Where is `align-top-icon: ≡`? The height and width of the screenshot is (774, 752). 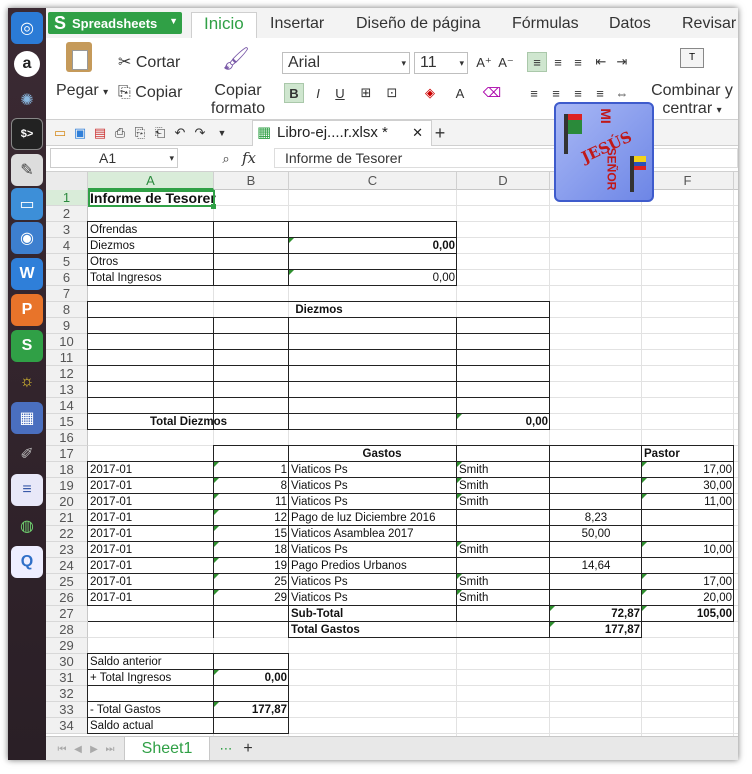
align-top-icon: ≡ is located at coordinates (537, 62).